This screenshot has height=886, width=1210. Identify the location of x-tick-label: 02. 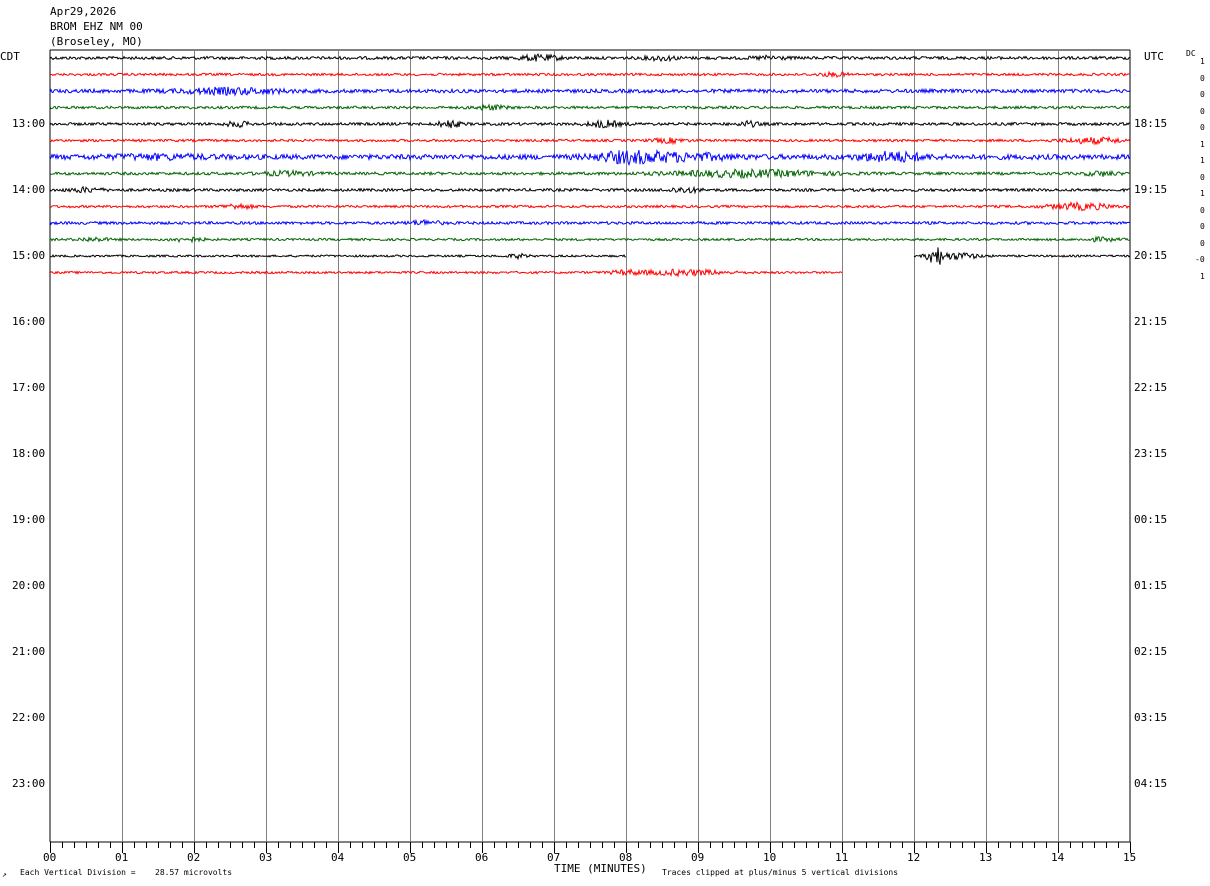
(194, 857).